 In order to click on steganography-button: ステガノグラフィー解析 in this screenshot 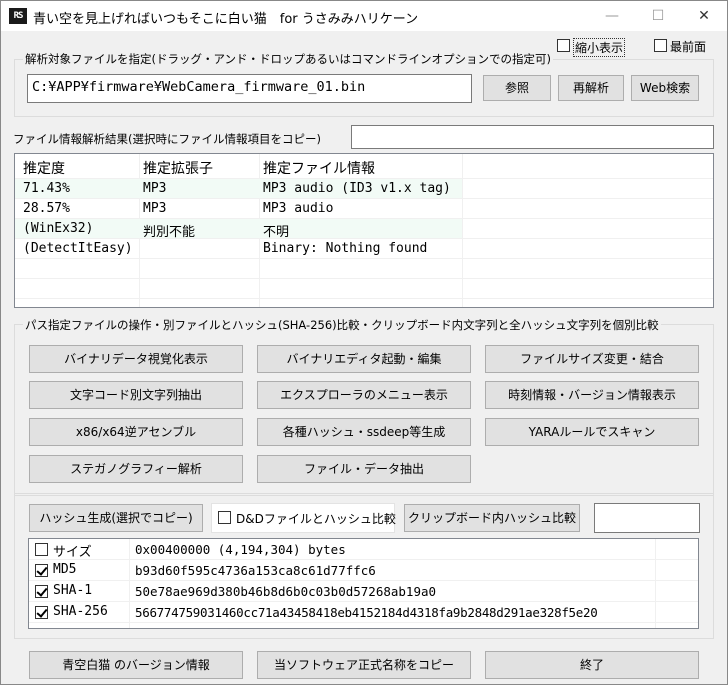, I will do `click(136, 469)`.